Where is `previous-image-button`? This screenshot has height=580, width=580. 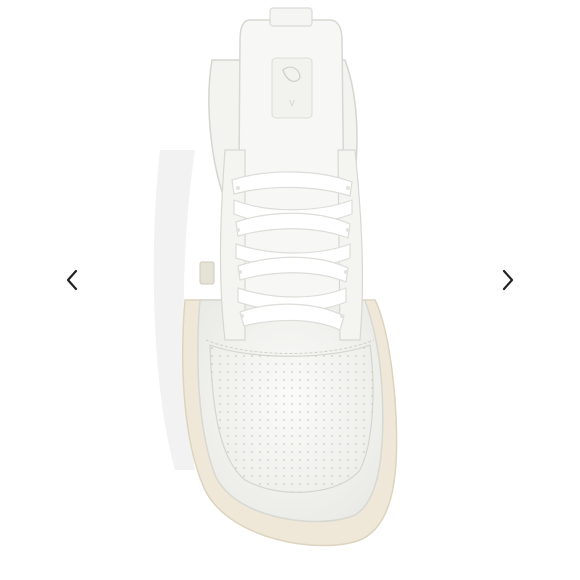
previous-image-button is located at coordinates (72, 280).